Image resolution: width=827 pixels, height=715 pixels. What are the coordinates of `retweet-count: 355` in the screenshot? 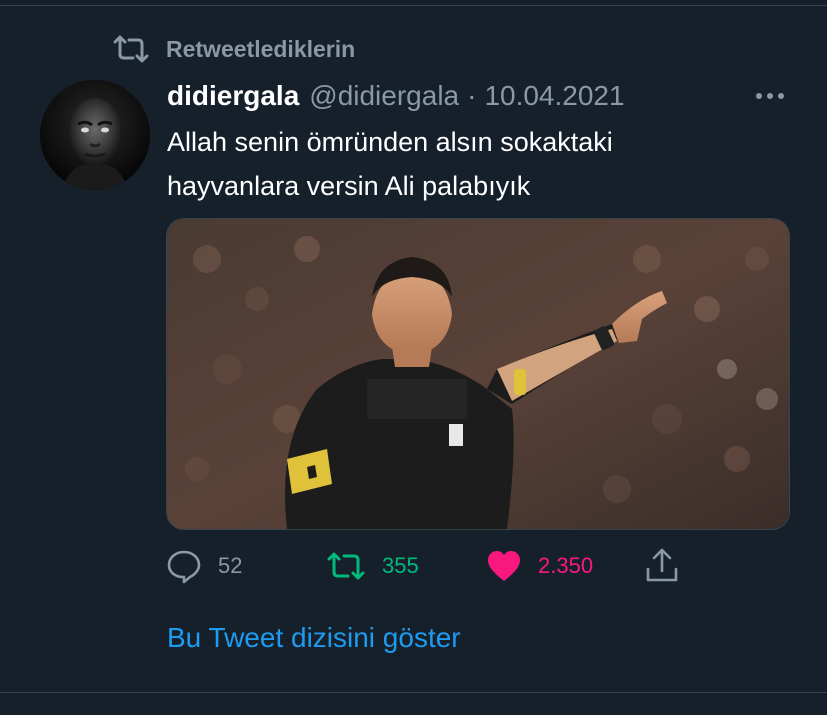 It's located at (400, 565).